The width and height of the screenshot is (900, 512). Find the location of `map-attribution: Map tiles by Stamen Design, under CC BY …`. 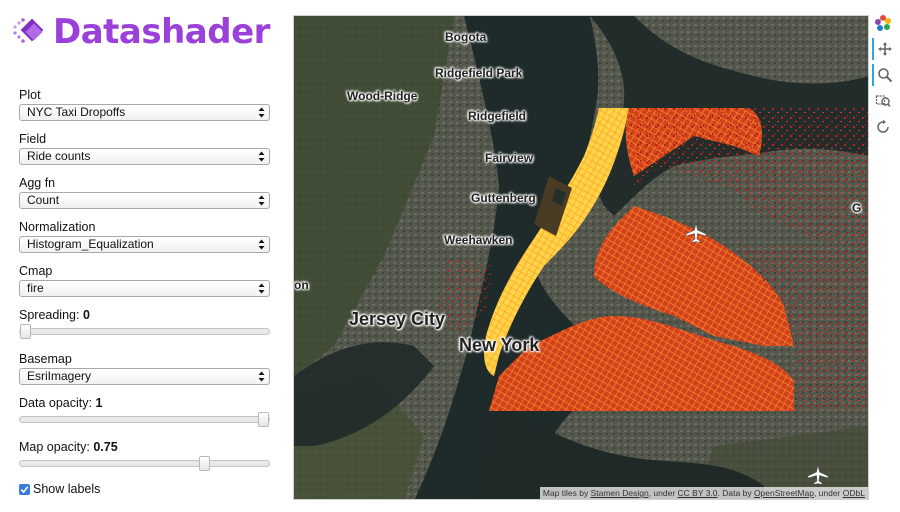

map-attribution: Map tiles by Stamen Design, under CC BY … is located at coordinates (703, 493).